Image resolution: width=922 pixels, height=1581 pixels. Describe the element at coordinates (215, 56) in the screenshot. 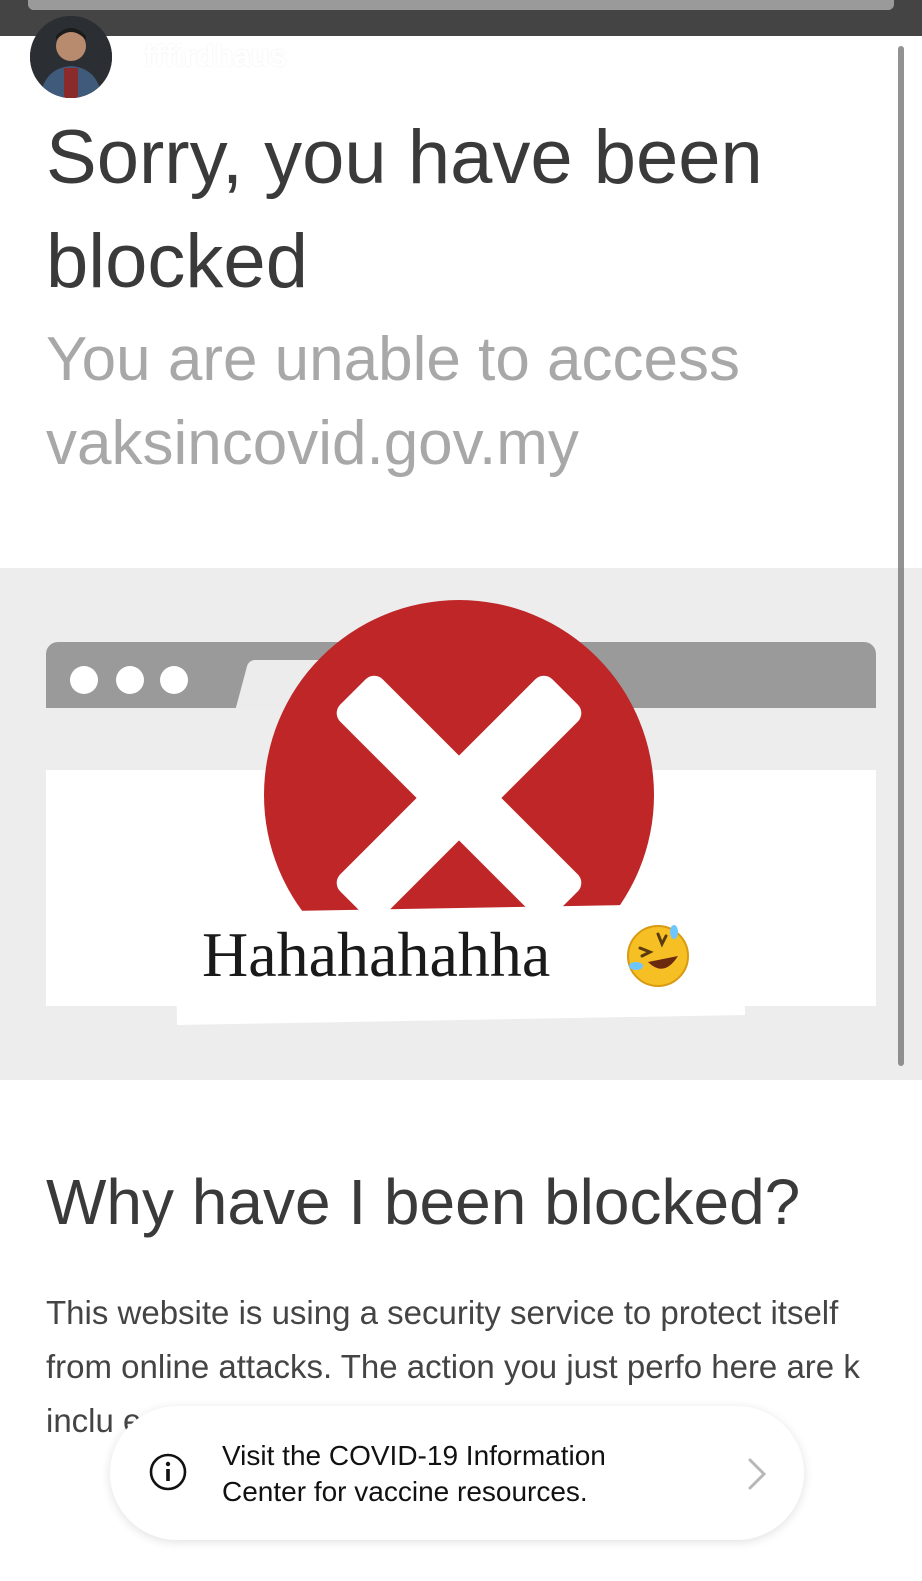

I see `story-username: fffirdhaus` at that location.